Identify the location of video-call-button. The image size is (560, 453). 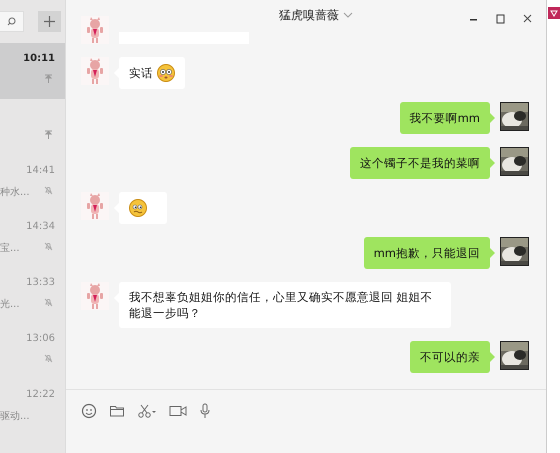
(178, 411).